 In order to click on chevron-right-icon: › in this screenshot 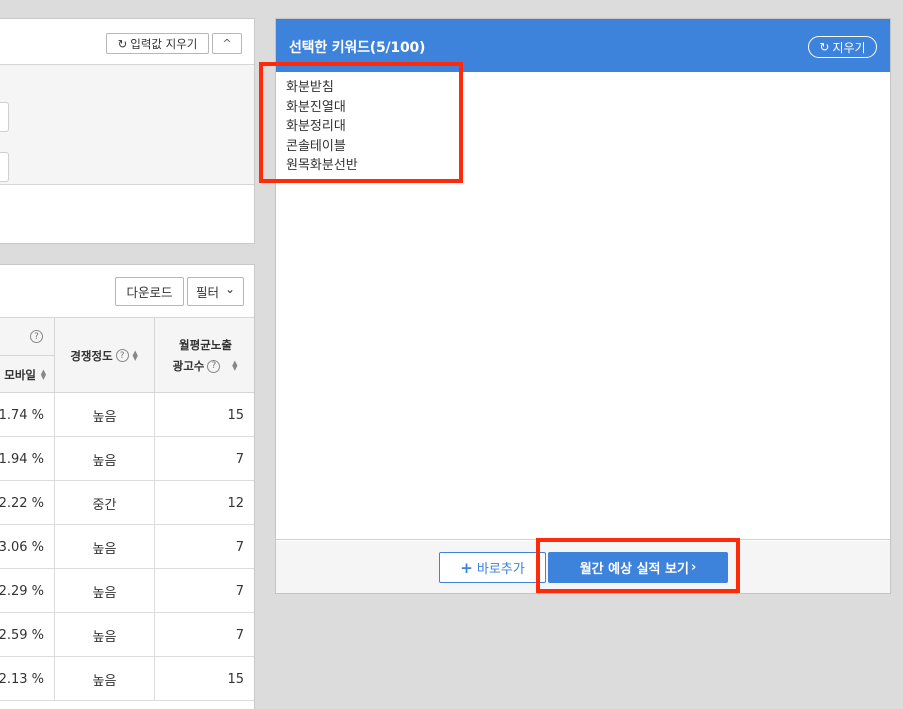, I will do `click(693, 567)`.